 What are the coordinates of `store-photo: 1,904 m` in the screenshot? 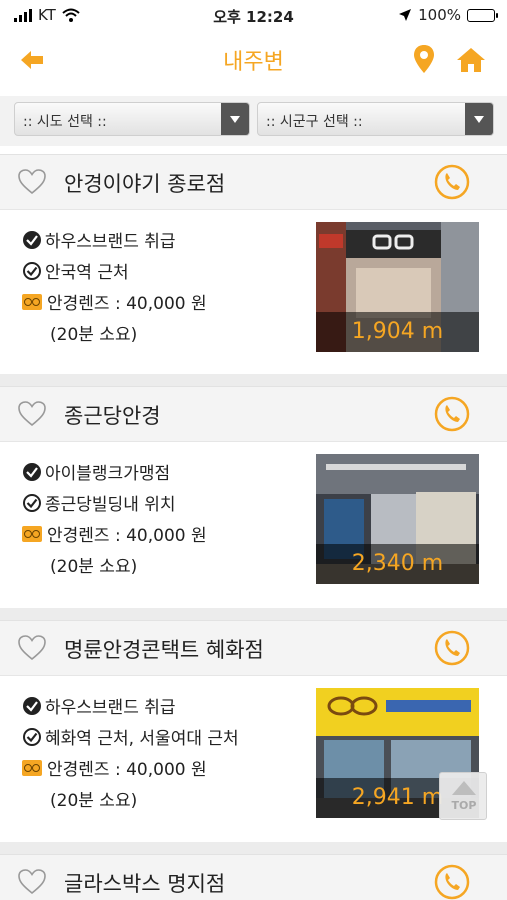 It's located at (397, 287).